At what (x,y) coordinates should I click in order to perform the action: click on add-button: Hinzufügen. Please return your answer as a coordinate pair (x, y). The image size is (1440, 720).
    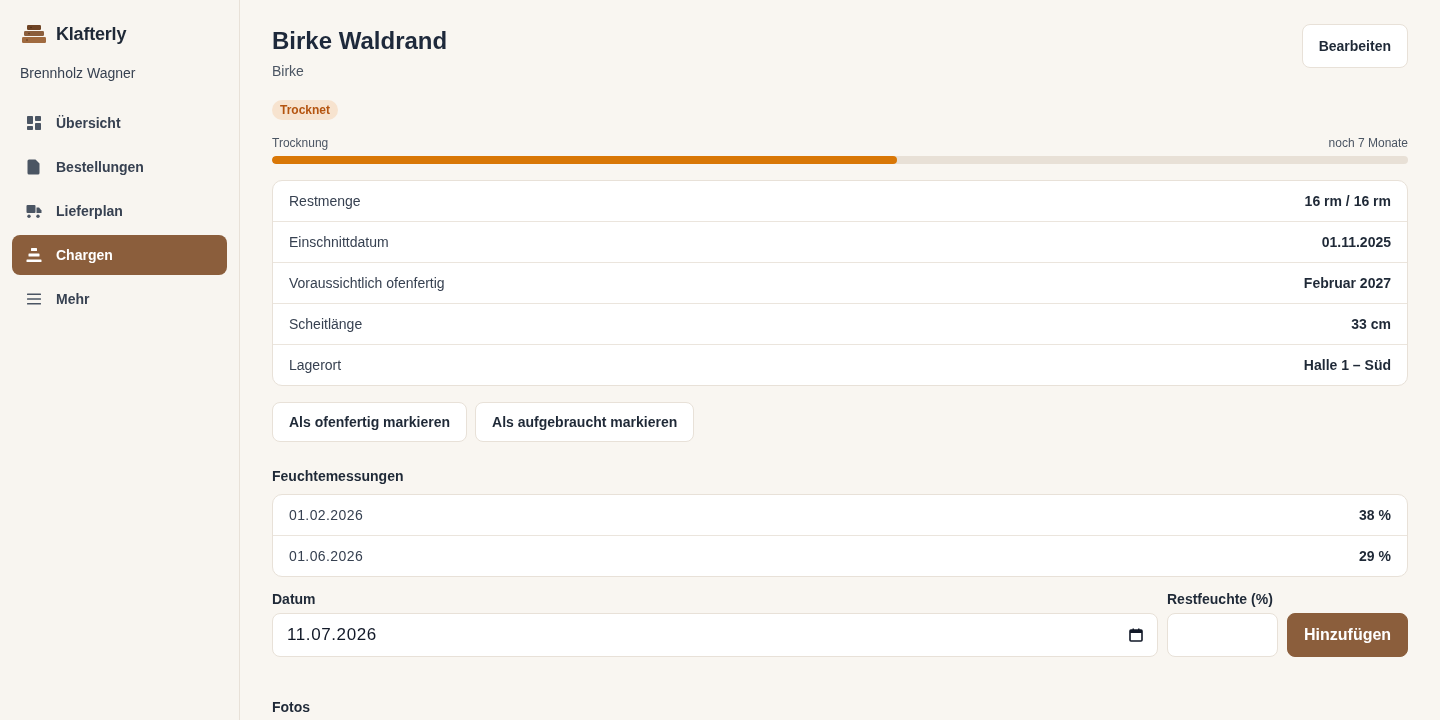
    Looking at the image, I should click on (1347, 635).